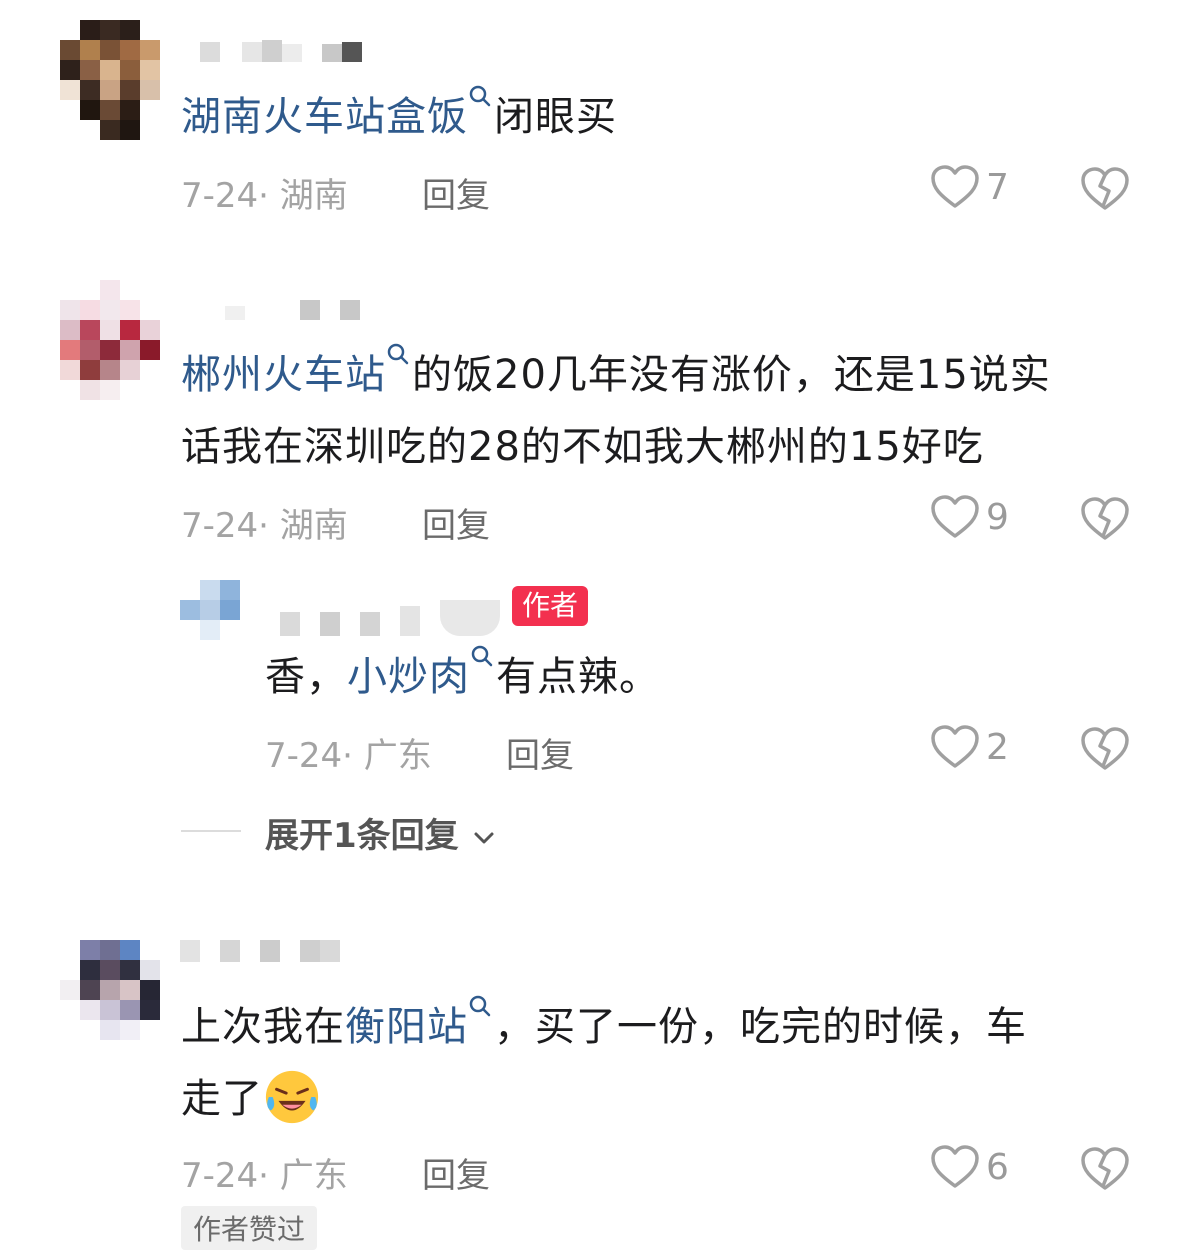 The image size is (1179, 1251). What do you see at coordinates (997, 1167) in the screenshot?
I see `like-count: 6` at bounding box center [997, 1167].